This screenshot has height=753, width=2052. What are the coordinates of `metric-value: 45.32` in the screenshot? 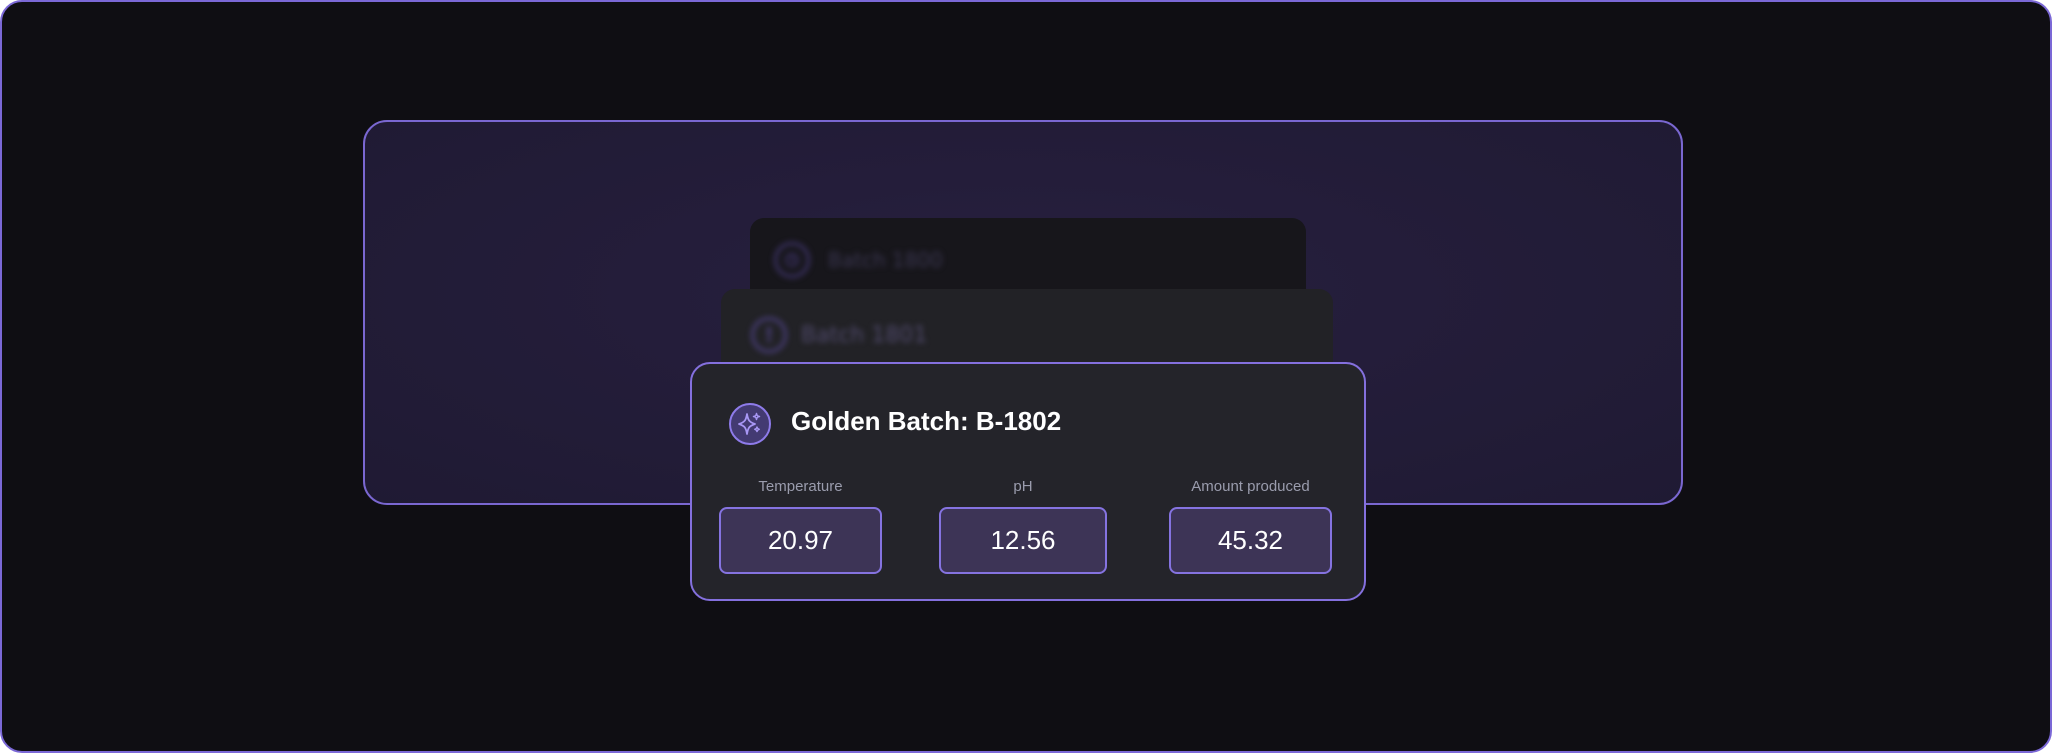 It's located at (1250, 540).